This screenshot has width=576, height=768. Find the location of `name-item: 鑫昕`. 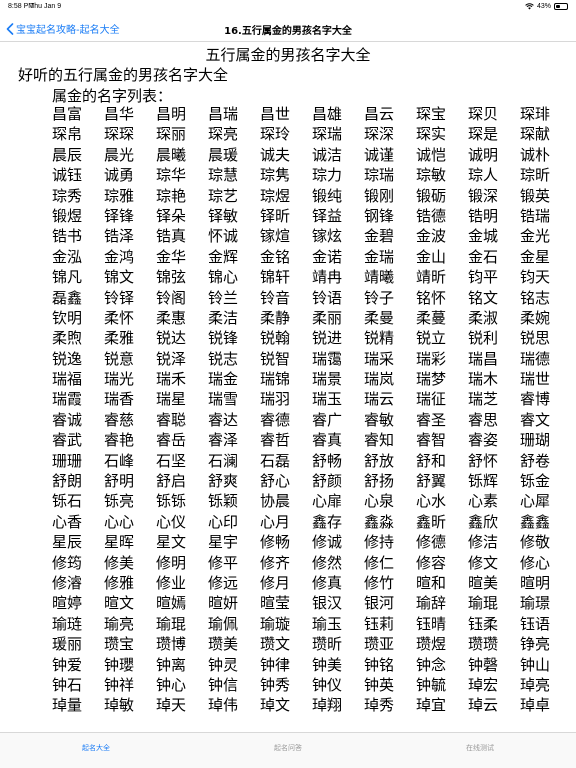

name-item: 鑫昕 is located at coordinates (431, 521).